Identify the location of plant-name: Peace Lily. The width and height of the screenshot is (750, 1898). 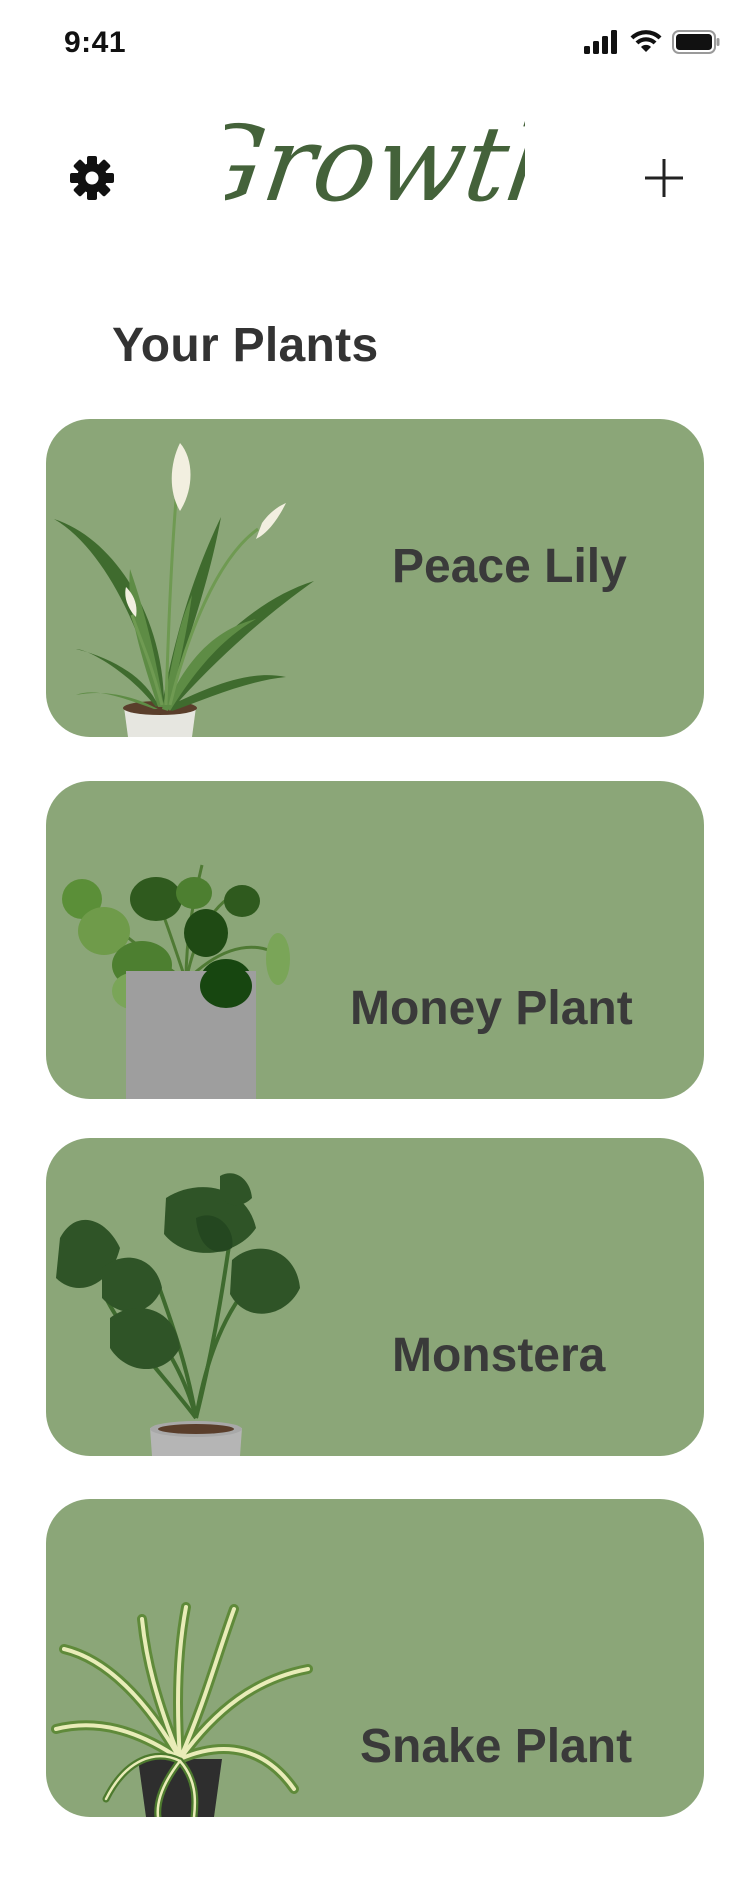
(509, 566).